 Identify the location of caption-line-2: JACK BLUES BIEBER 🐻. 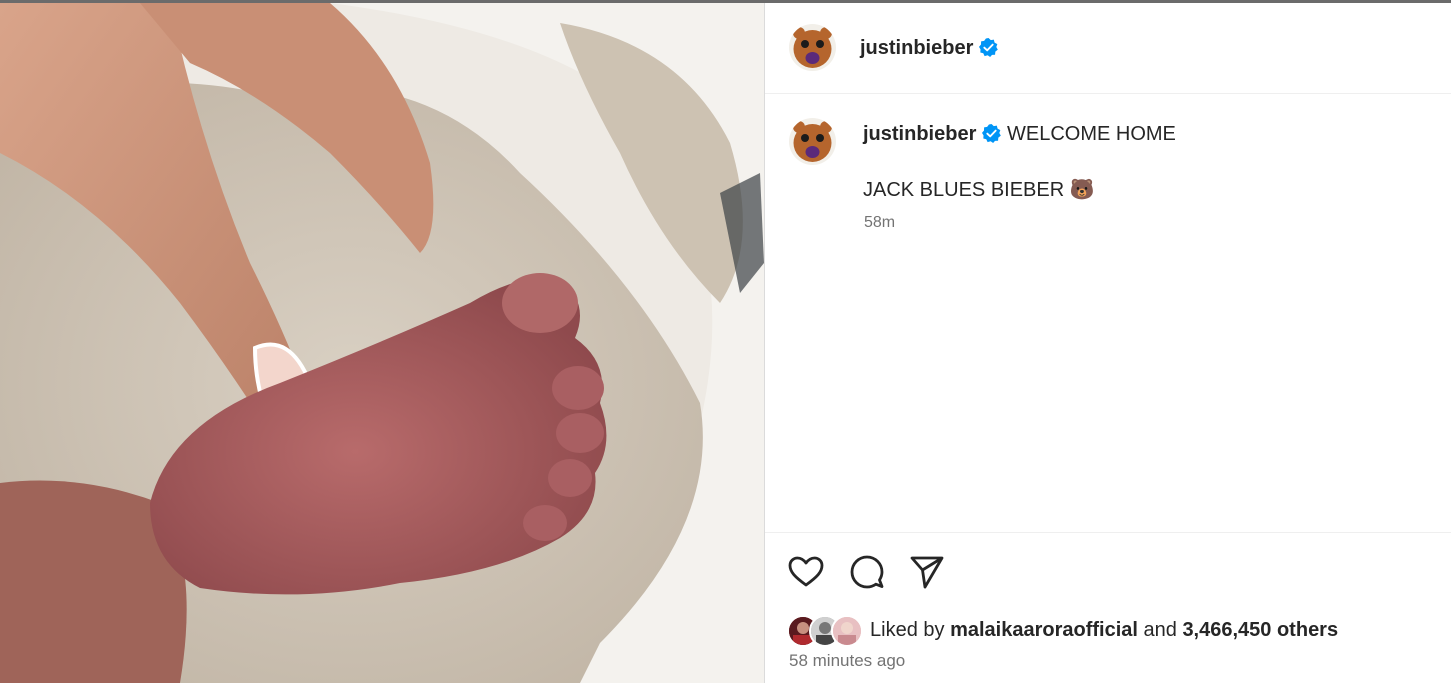
(979, 189).